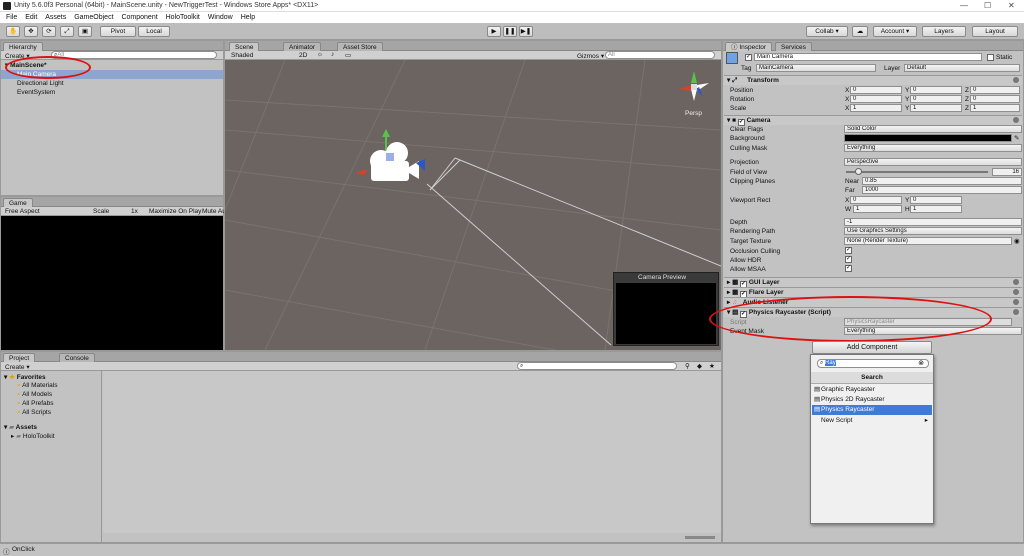 The width and height of the screenshot is (1024, 556). Describe the element at coordinates (34, 395) in the screenshot. I see `favorite-all-models: ⌕ All Models` at that location.